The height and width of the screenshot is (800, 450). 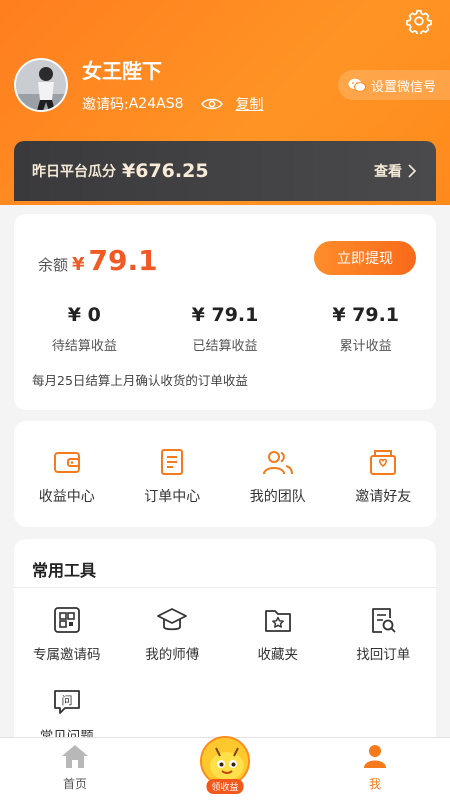 What do you see at coordinates (66, 620) in the screenshot?
I see `qr-code-icon` at bounding box center [66, 620].